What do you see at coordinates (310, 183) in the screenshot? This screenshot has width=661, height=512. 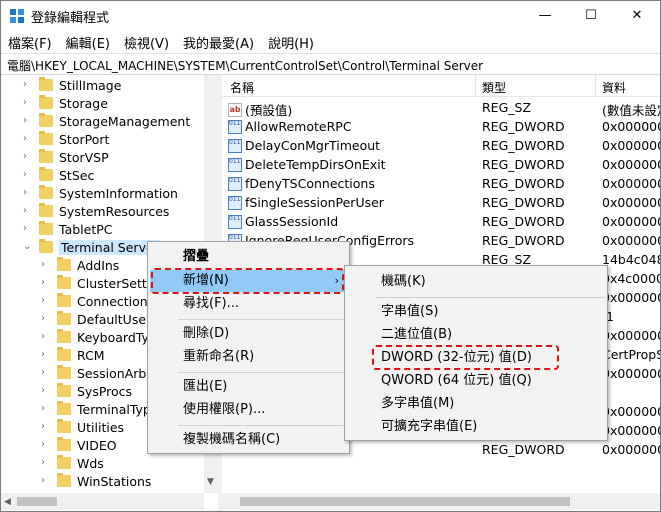 I see `value-name: fDenyTSConnections` at bounding box center [310, 183].